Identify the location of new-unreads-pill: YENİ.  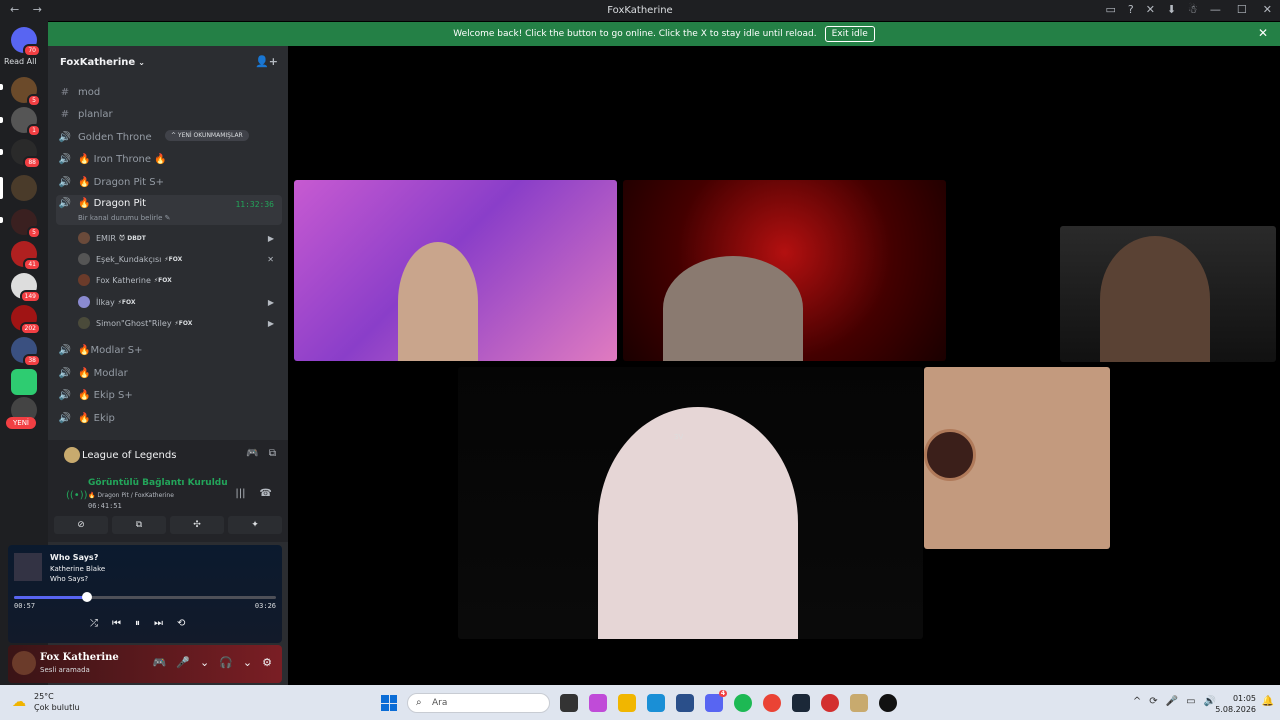
(21, 423).